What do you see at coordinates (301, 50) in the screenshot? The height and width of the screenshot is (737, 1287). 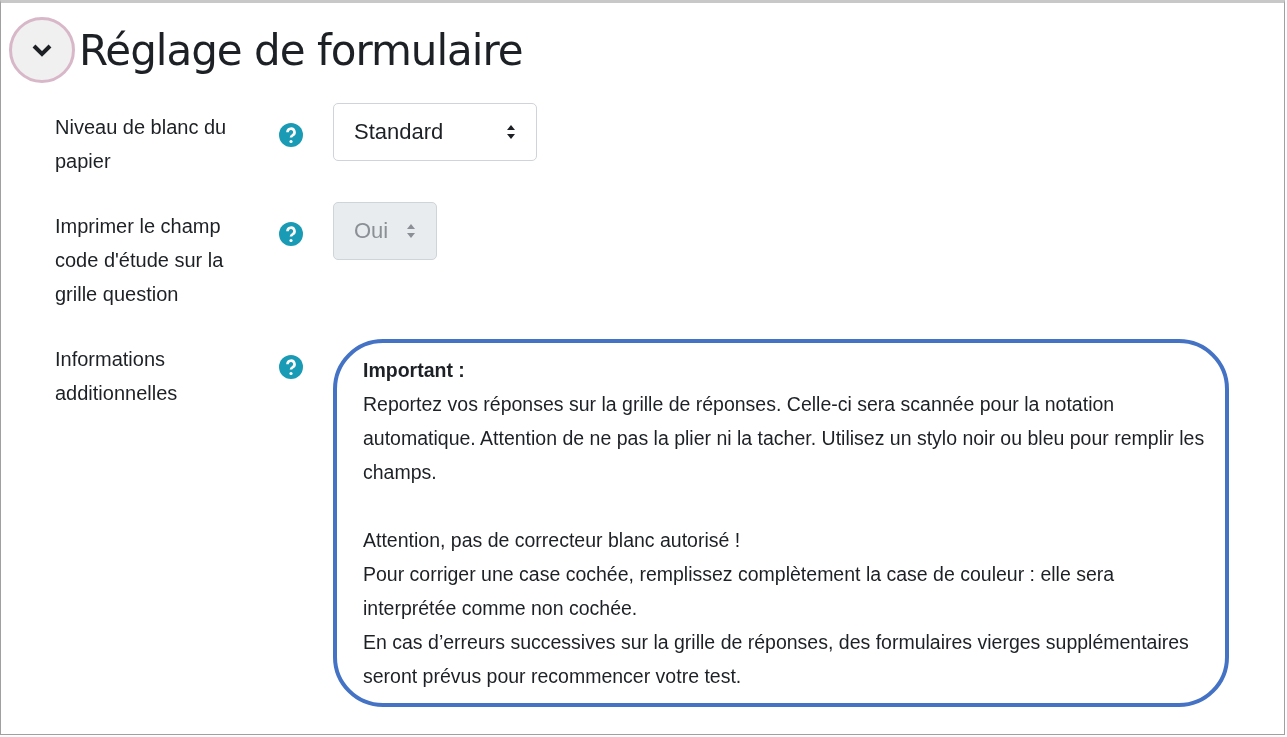 I see `section-title: Réglage de formulaire` at bounding box center [301, 50].